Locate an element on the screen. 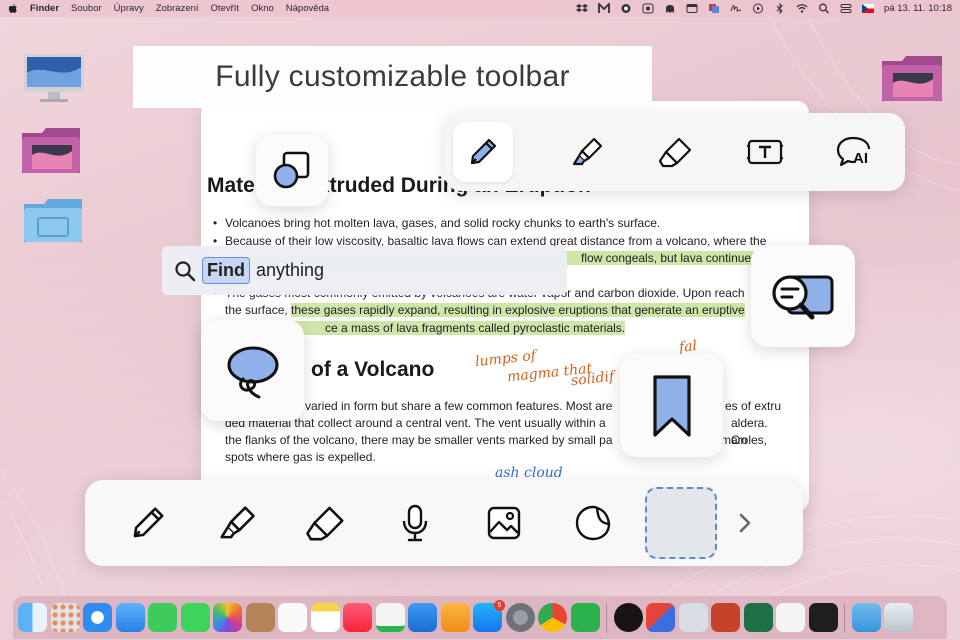  disk-icon is located at coordinates (648, 8).